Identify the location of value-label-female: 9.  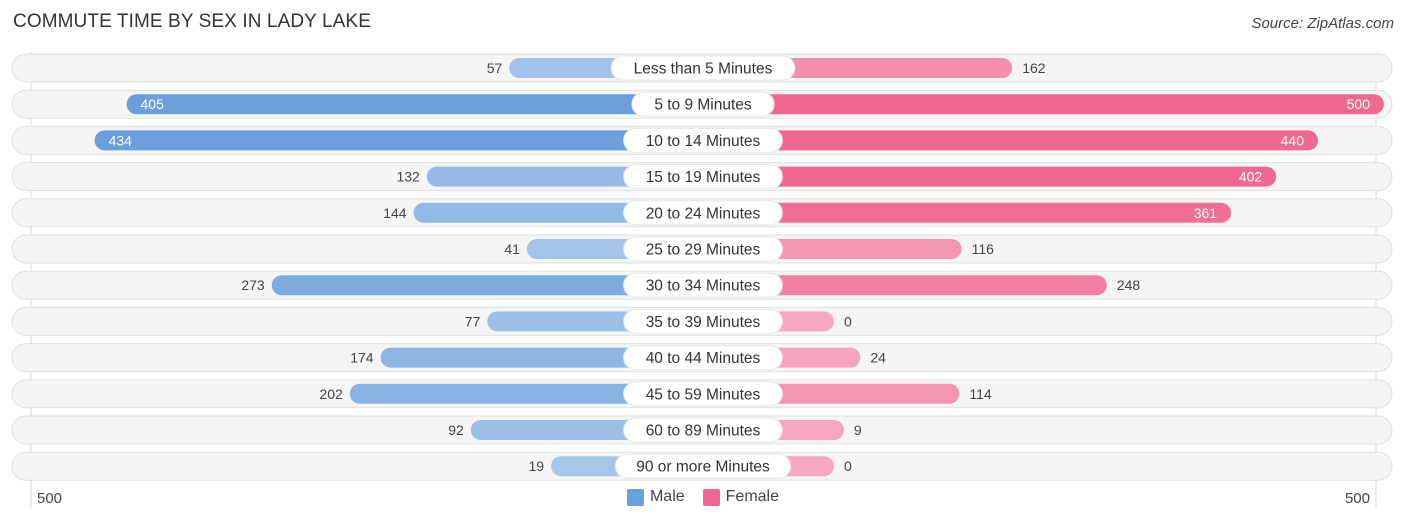
(858, 430).